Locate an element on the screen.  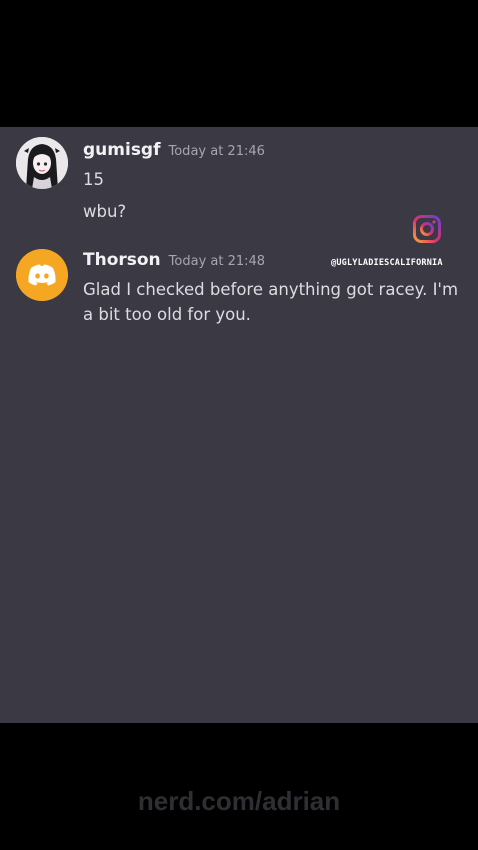
username: Thorson is located at coordinates (122, 260).